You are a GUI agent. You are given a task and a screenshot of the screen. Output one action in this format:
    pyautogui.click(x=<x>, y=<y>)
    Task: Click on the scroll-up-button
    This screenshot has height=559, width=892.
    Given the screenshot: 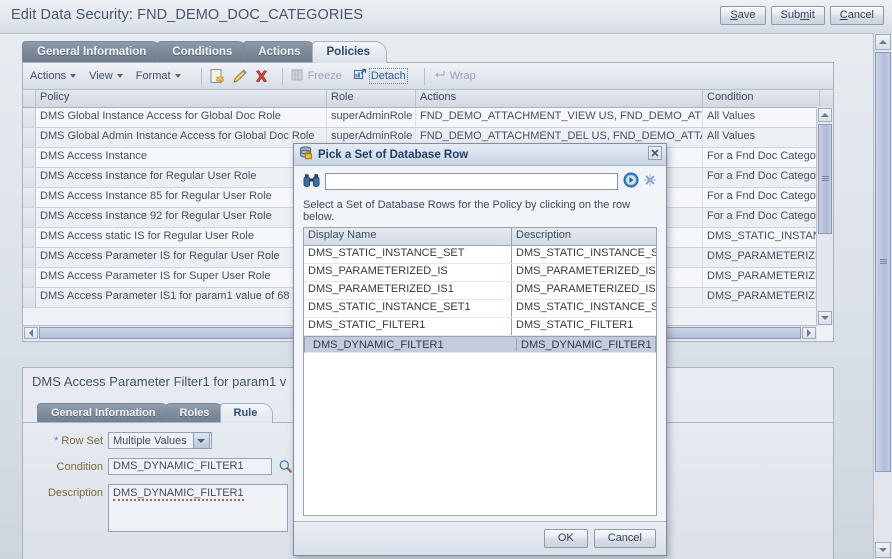 What is the action you would take?
    pyautogui.click(x=825, y=115)
    